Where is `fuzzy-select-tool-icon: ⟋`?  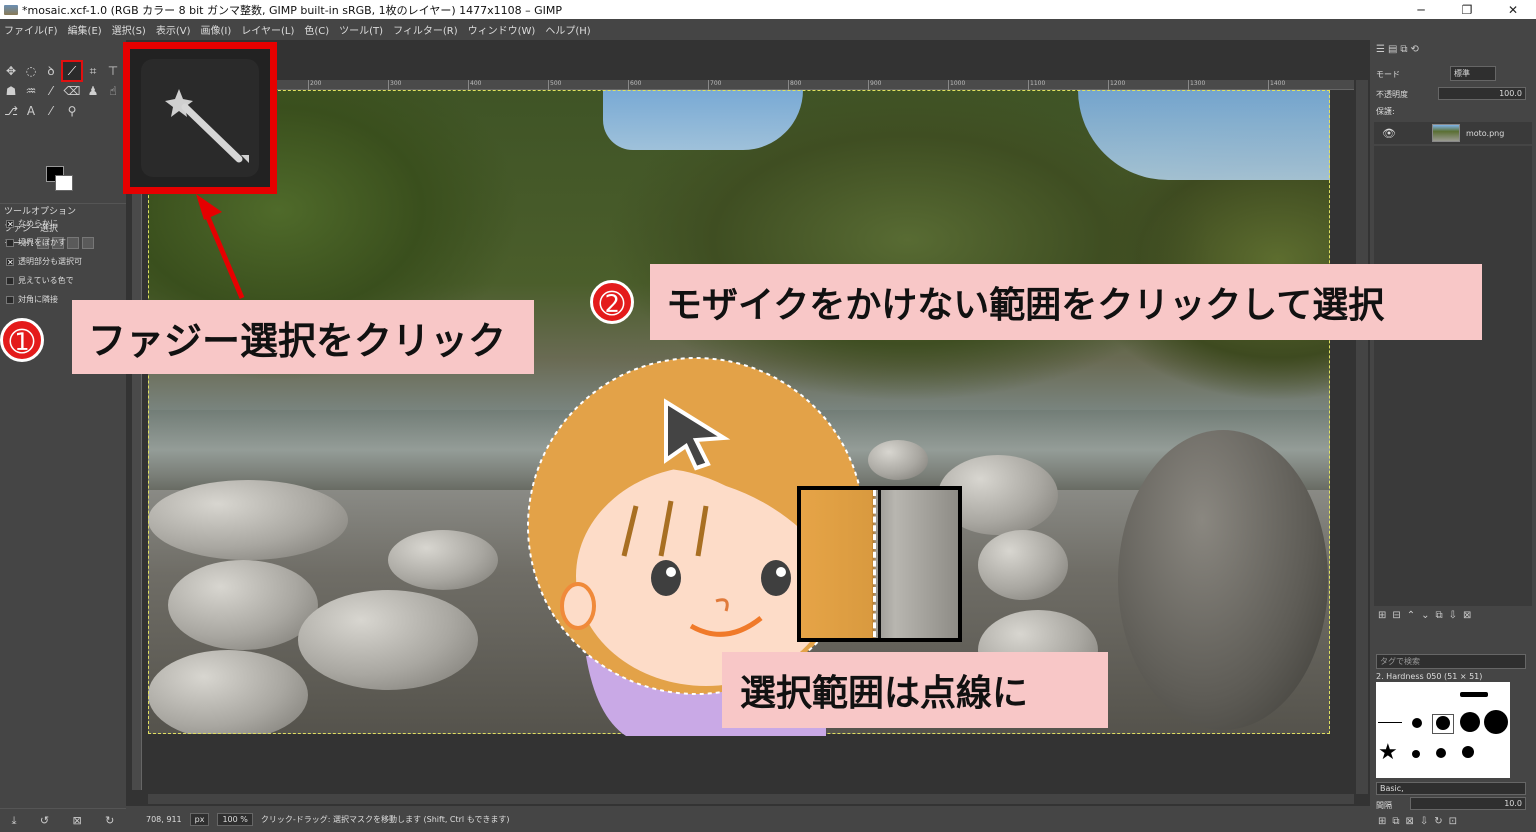
fuzzy-select-tool-icon: ⟋ is located at coordinates (72, 71).